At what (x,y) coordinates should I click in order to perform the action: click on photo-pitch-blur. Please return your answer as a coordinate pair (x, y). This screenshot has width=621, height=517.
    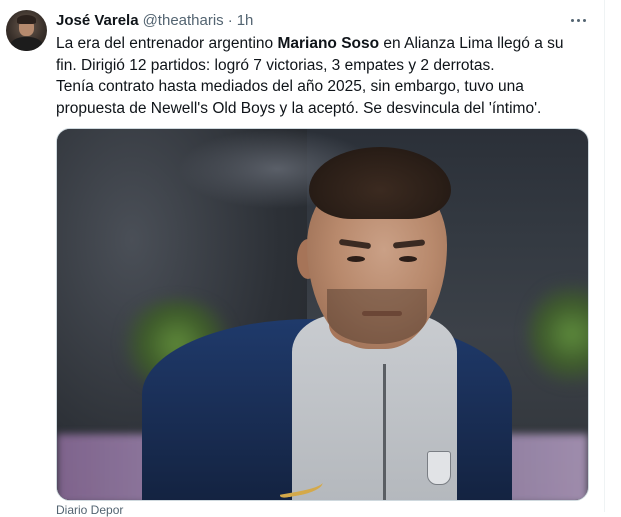
    Looking at the image, I should click on (557, 334).